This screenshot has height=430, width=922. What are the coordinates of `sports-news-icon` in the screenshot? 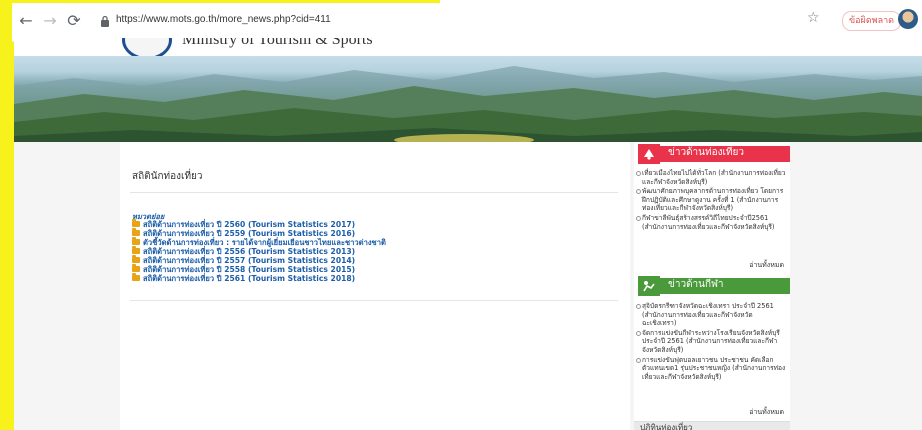 It's located at (649, 286).